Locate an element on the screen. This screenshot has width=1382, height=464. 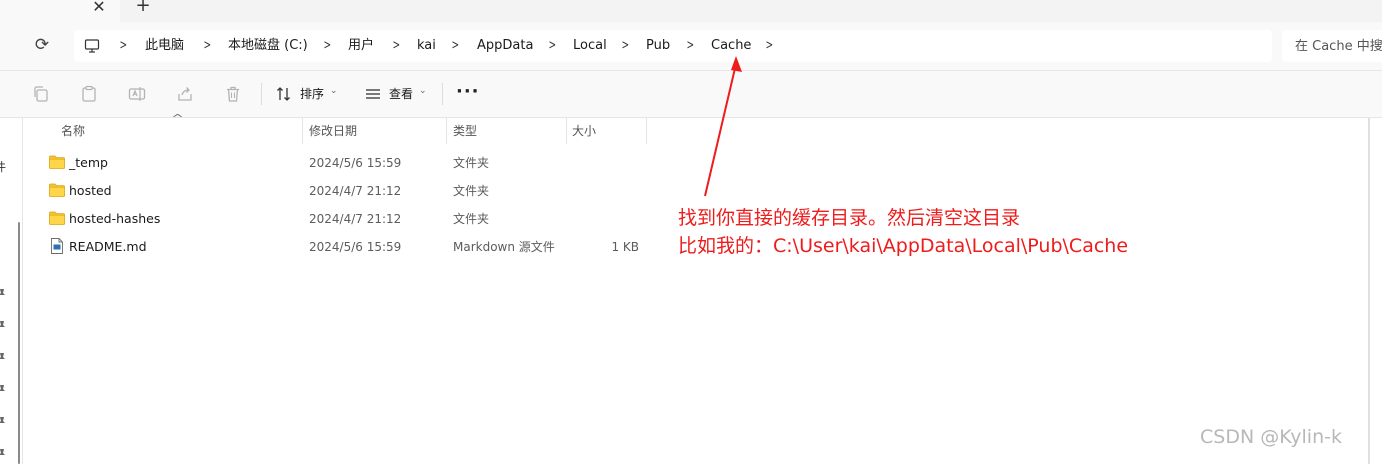
share-icon is located at coordinates (185, 94).